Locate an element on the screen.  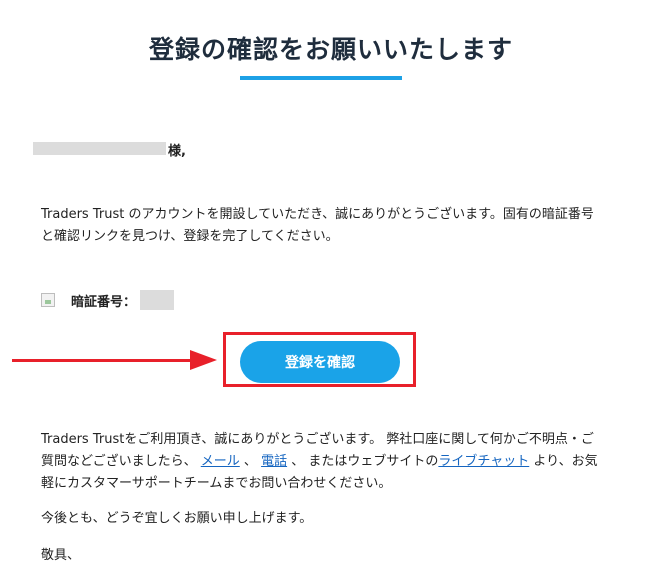
mail-link: メール is located at coordinates (220, 461).